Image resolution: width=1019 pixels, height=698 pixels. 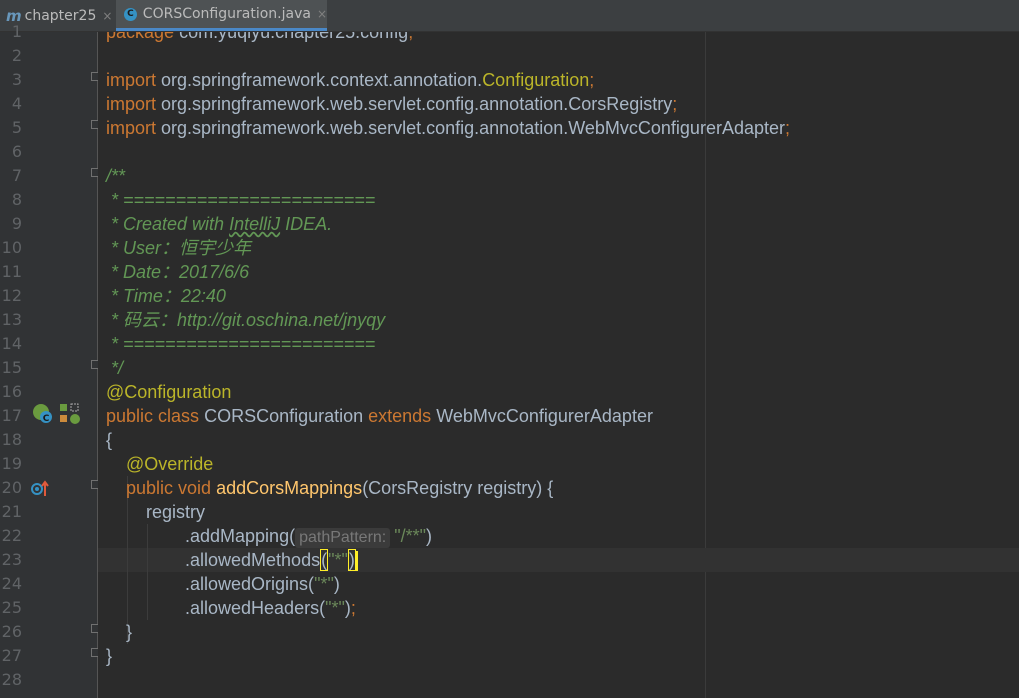 I want to click on code-line-18: {, so click(x=109, y=440).